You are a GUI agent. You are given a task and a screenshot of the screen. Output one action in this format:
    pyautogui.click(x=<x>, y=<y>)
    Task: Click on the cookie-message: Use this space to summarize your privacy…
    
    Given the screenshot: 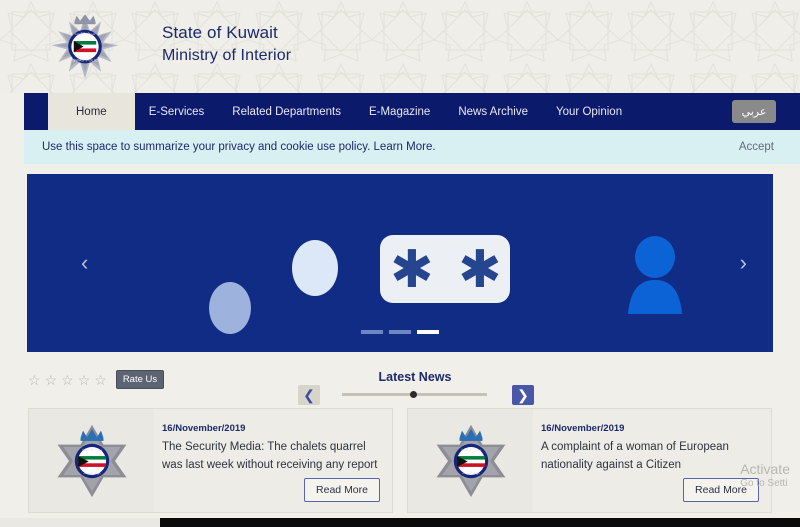 What is the action you would take?
    pyautogui.click(x=206, y=147)
    